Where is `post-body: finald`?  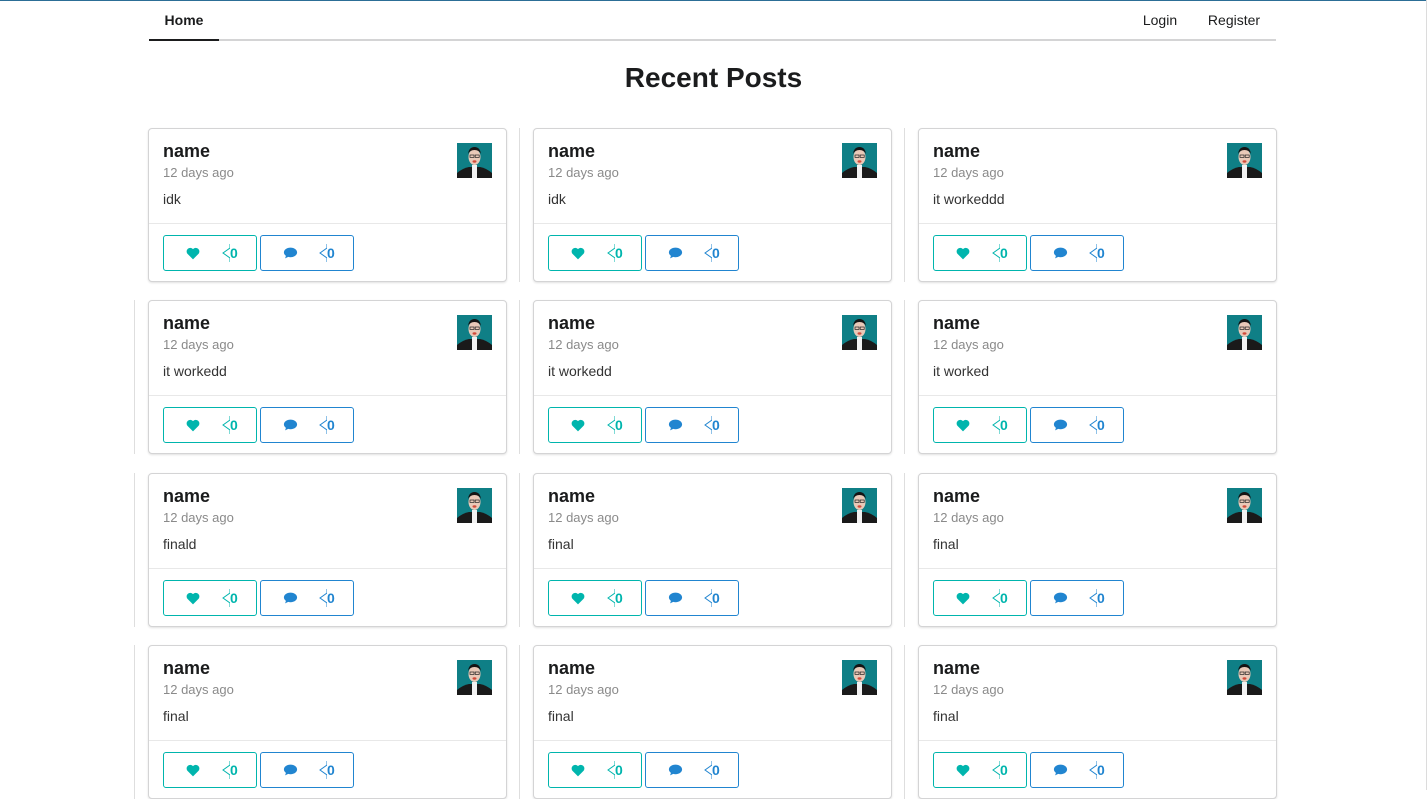 post-body: finald is located at coordinates (180, 544).